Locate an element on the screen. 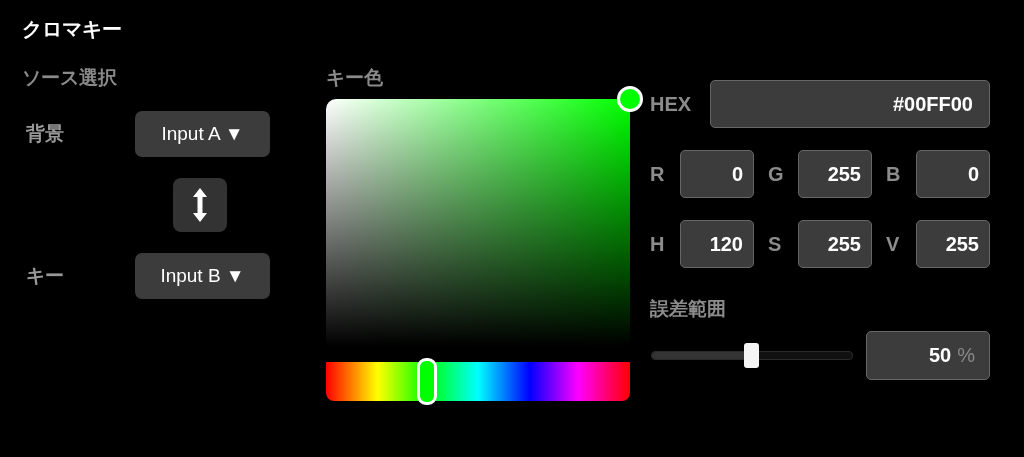 The width and height of the screenshot is (1024, 457). unit-label: % is located at coordinates (966, 355).